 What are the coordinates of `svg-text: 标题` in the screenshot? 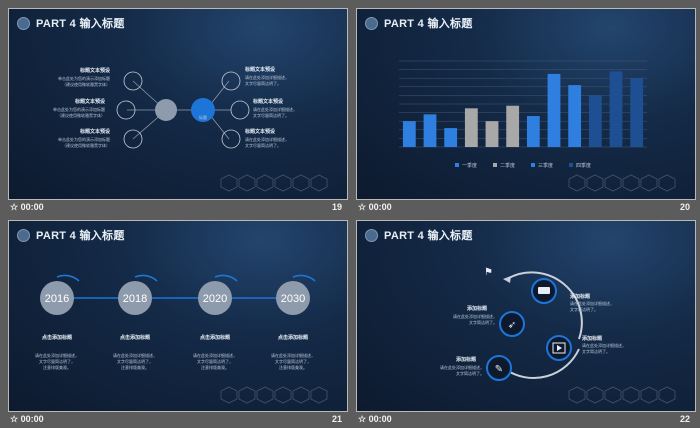 It's located at (203, 117).